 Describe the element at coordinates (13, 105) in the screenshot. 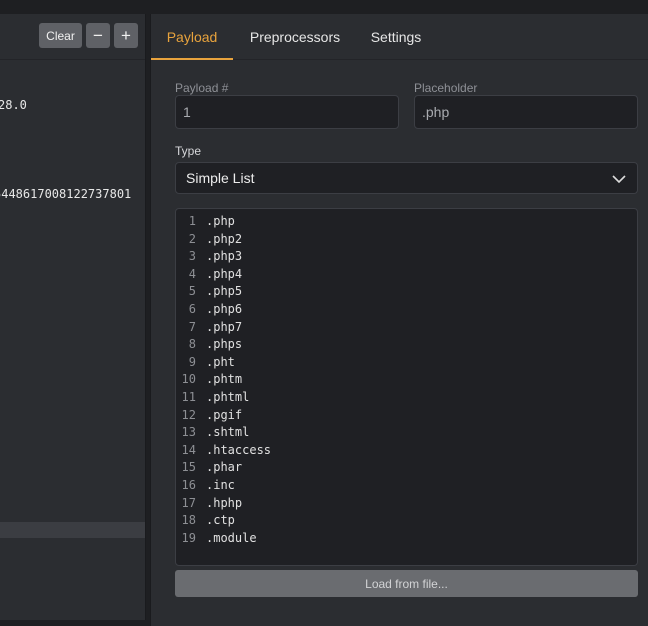

I see `request-line: 28.0` at that location.